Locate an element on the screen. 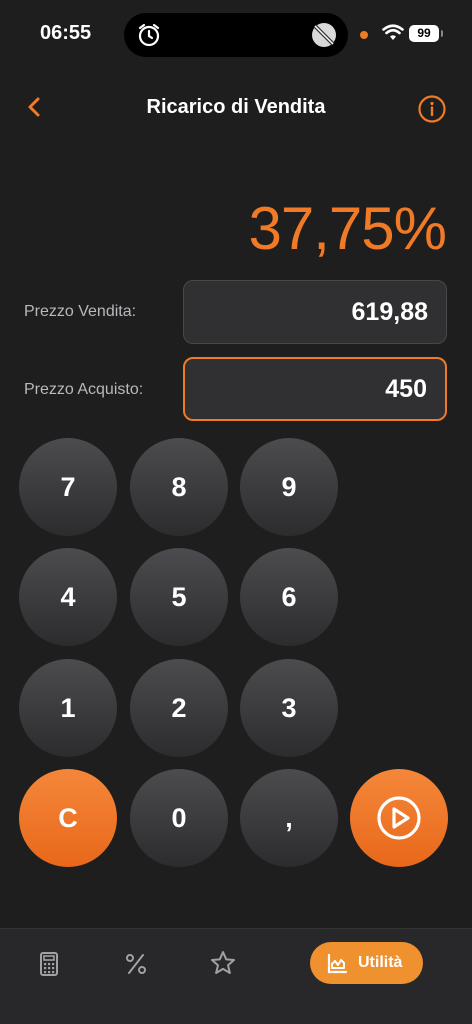  key-5: 5 is located at coordinates (179, 597).